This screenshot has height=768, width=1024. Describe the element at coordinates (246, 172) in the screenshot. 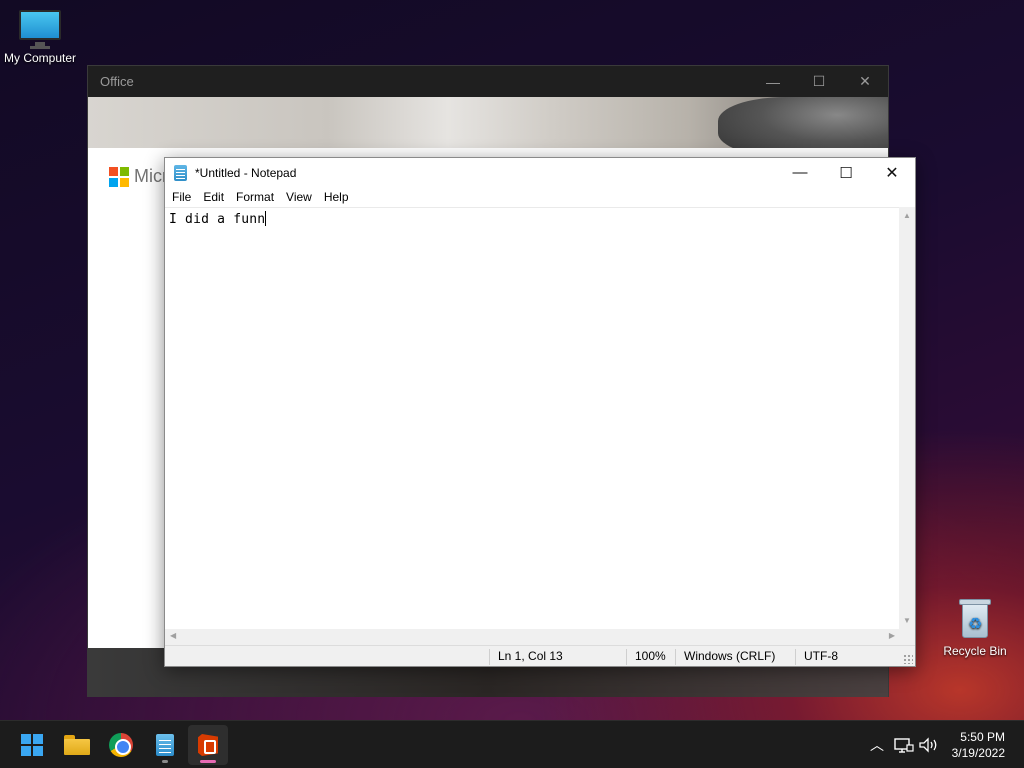

I see `notepad-window-title: *Untitled - Notepad` at that location.